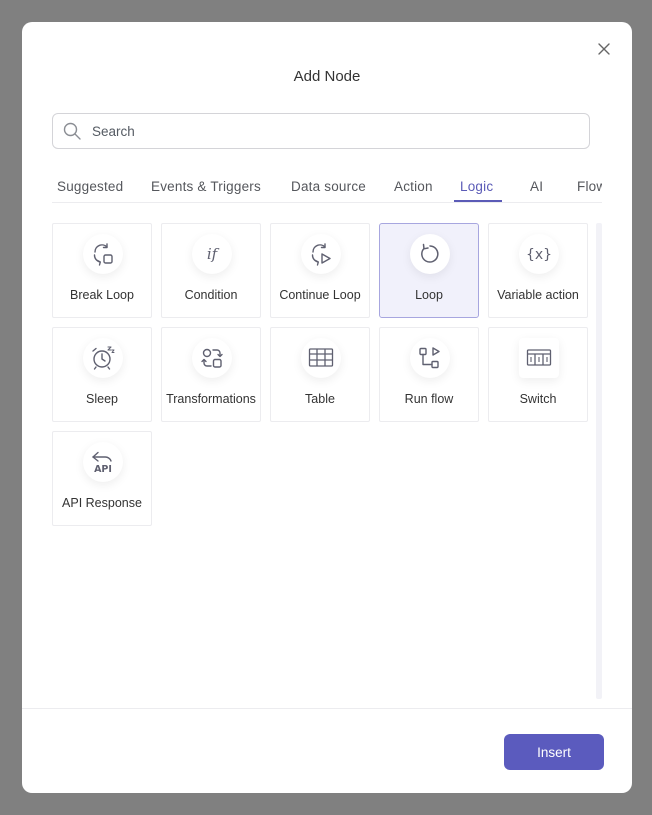 This screenshot has height=815, width=652. I want to click on node-card-run-flow: Run flow, so click(429, 374).